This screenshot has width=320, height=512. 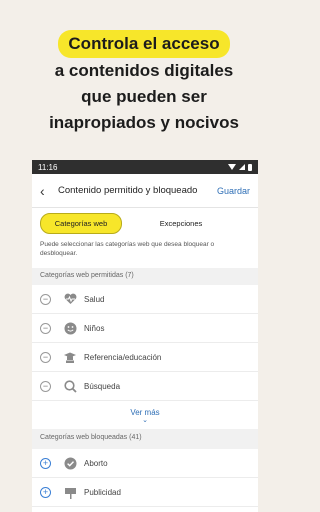 What do you see at coordinates (94, 328) in the screenshot?
I see `category-label: Niños` at bounding box center [94, 328].